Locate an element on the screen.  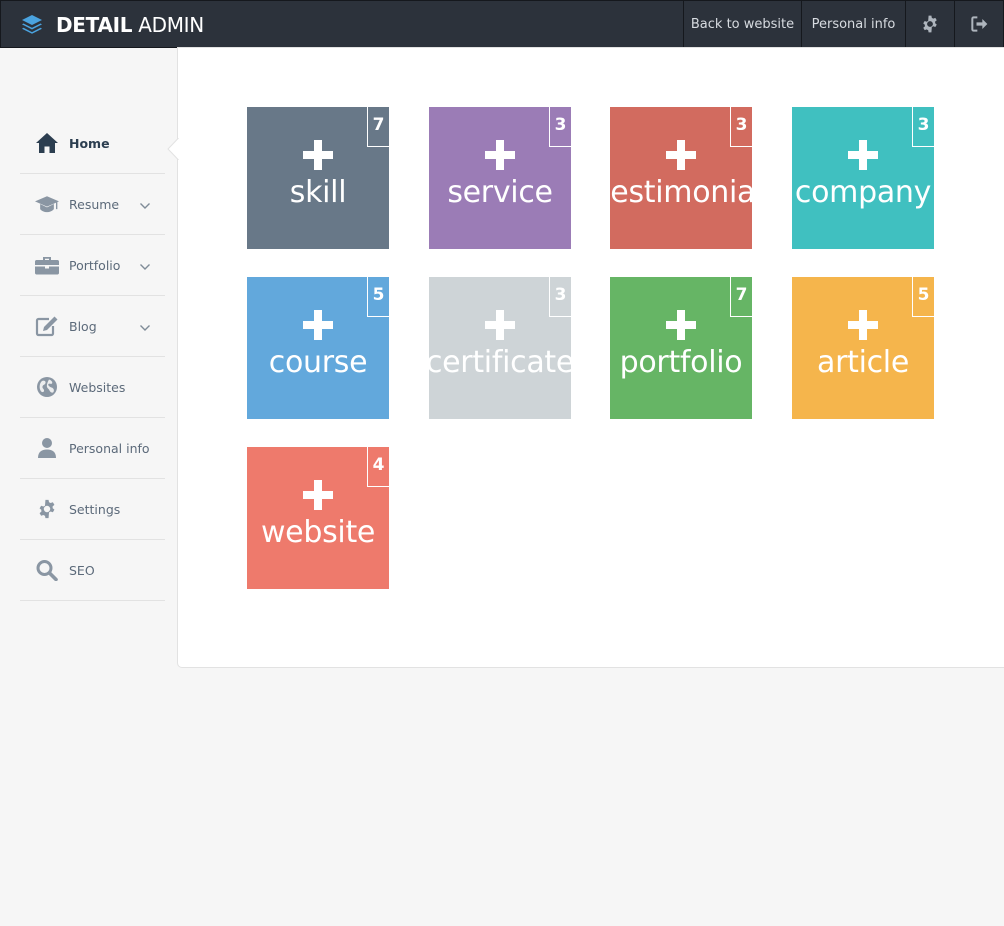
sidebar-item-settings: Settings is located at coordinates (92, 509).